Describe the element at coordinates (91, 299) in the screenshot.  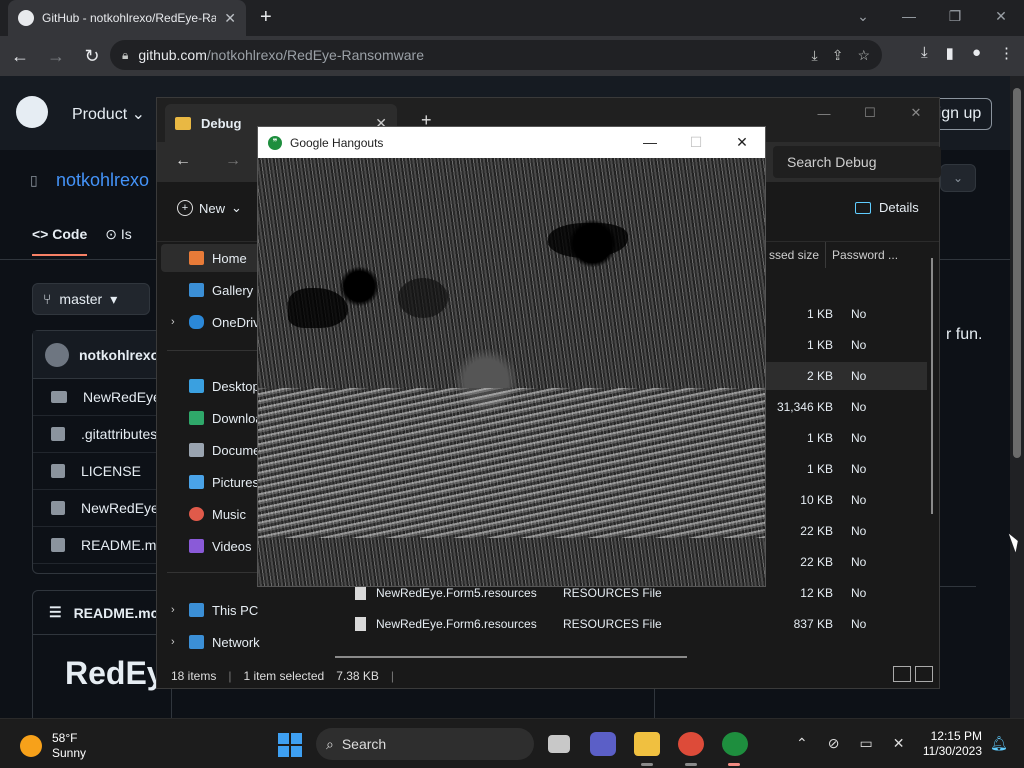
I see `branch-selector: ⑂ master ▾` at that location.